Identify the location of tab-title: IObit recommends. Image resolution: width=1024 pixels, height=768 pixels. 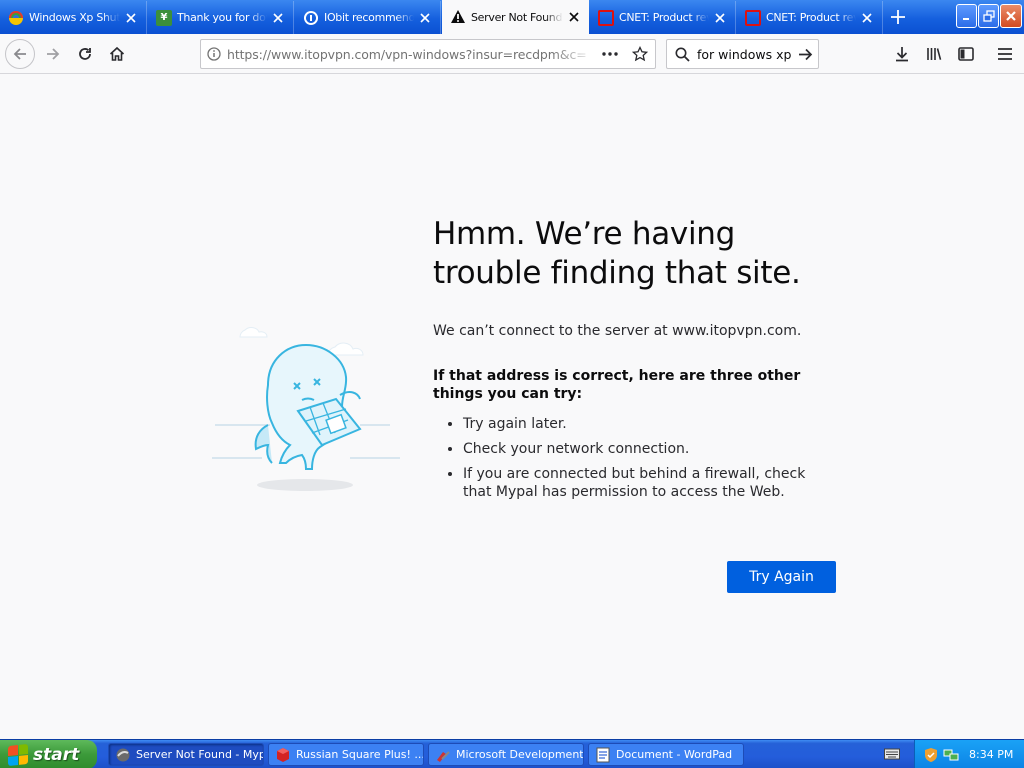
(369, 17).